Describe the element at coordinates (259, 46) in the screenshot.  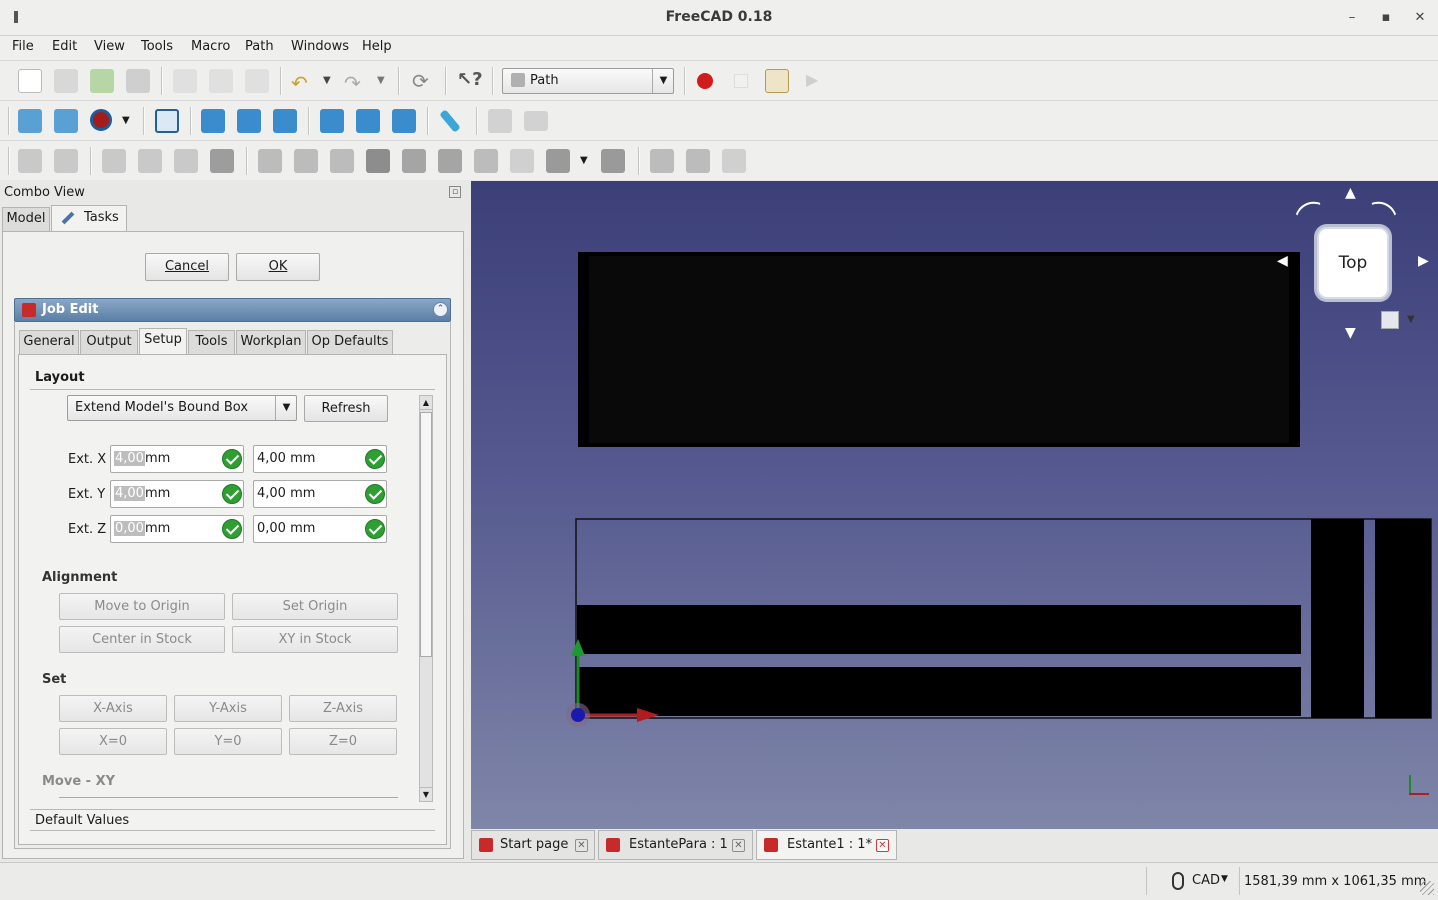
I see `menu-path: Path` at that location.